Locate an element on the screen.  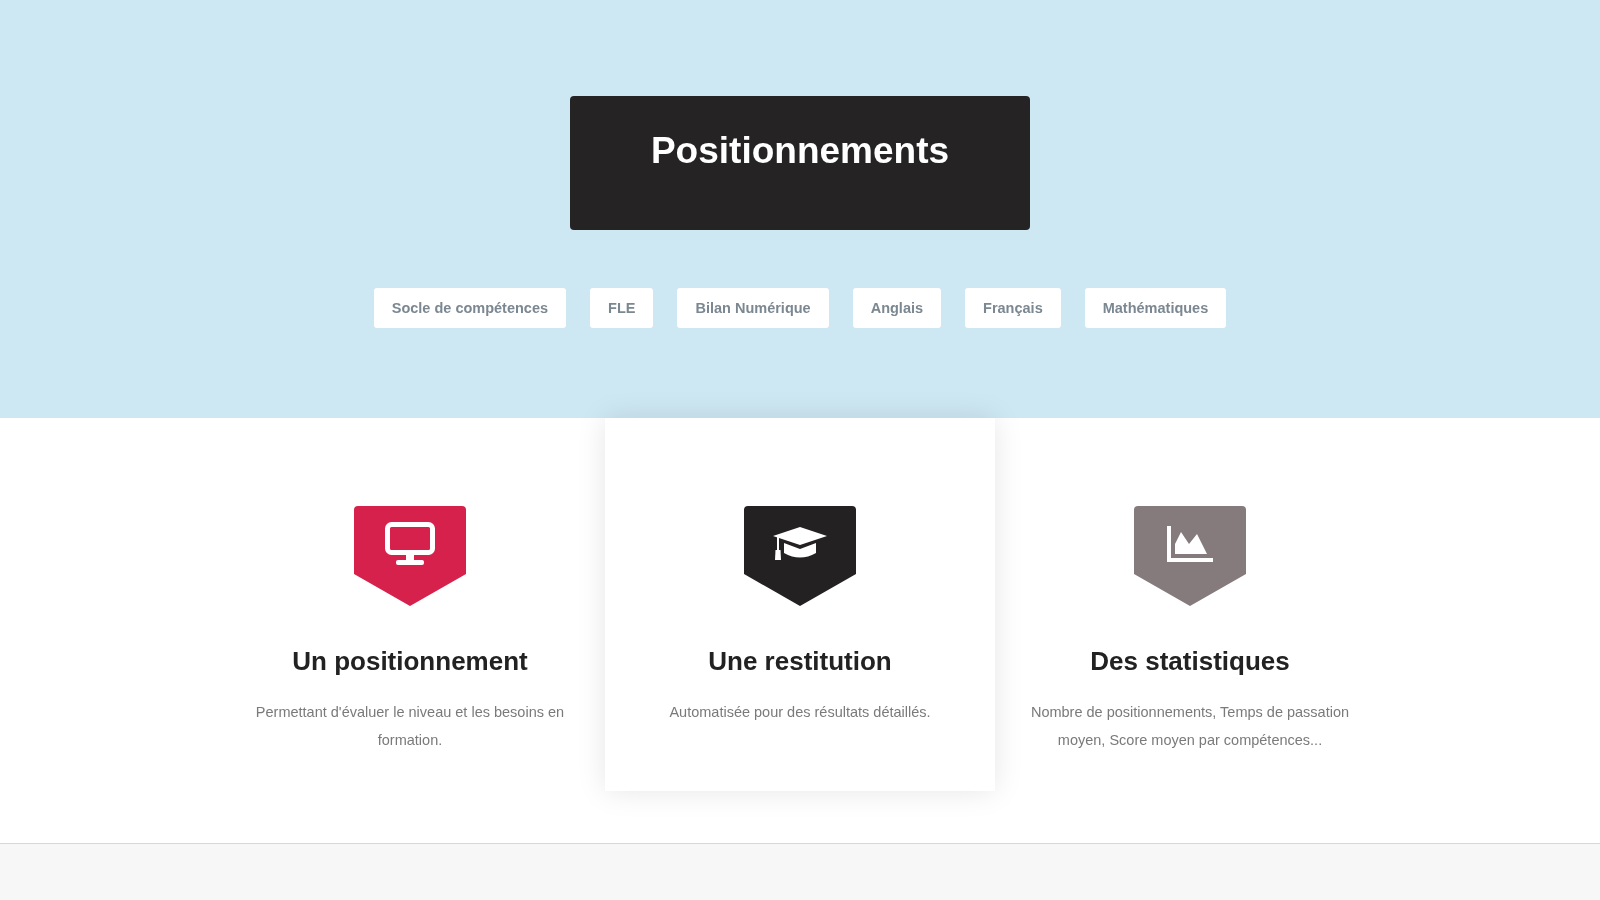
feature-description: Automatisée pour des résultats détaillés. is located at coordinates (800, 712).